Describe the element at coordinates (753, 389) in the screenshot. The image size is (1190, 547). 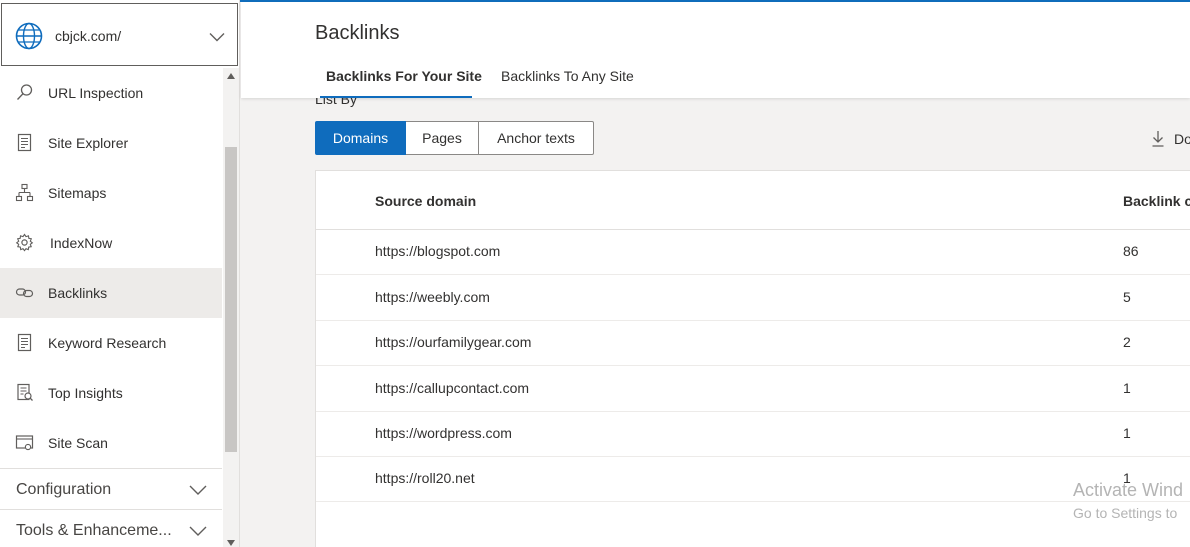
I see `table-row: https://callupcontact.com 1` at that location.